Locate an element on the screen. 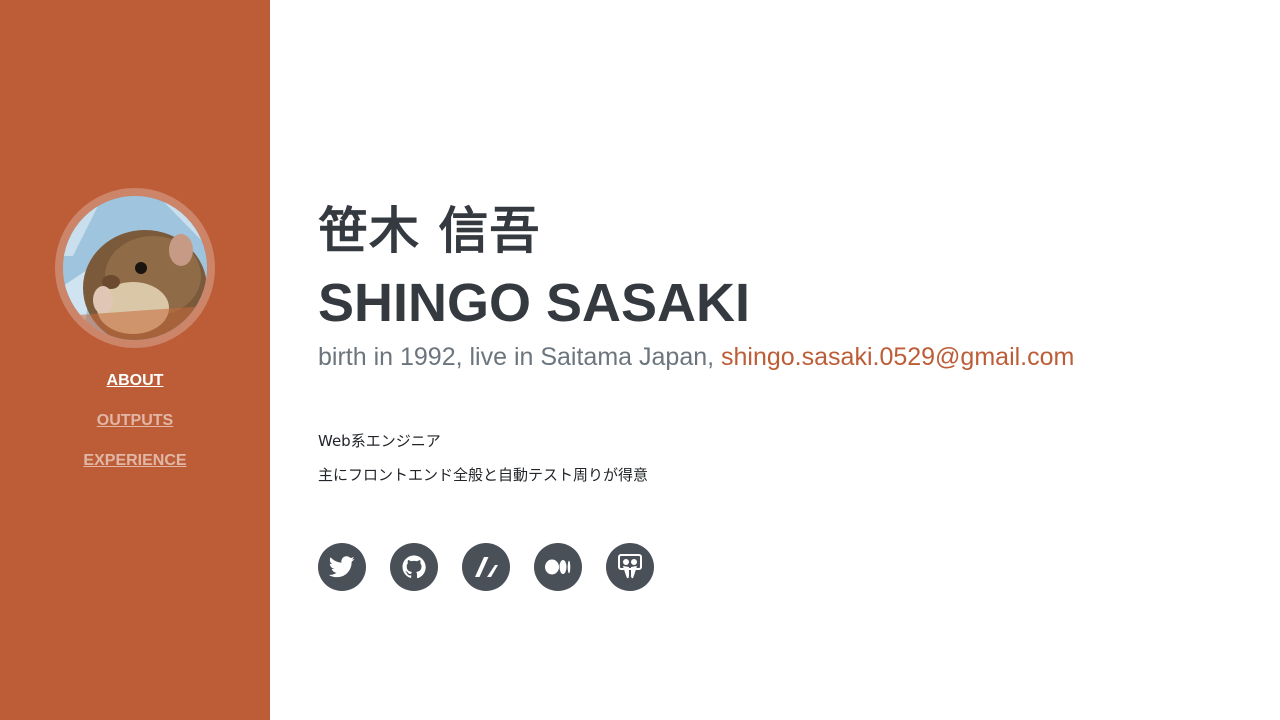 The height and width of the screenshot is (720, 1280). nav-item-outputs: OUTPUTS is located at coordinates (135, 430).